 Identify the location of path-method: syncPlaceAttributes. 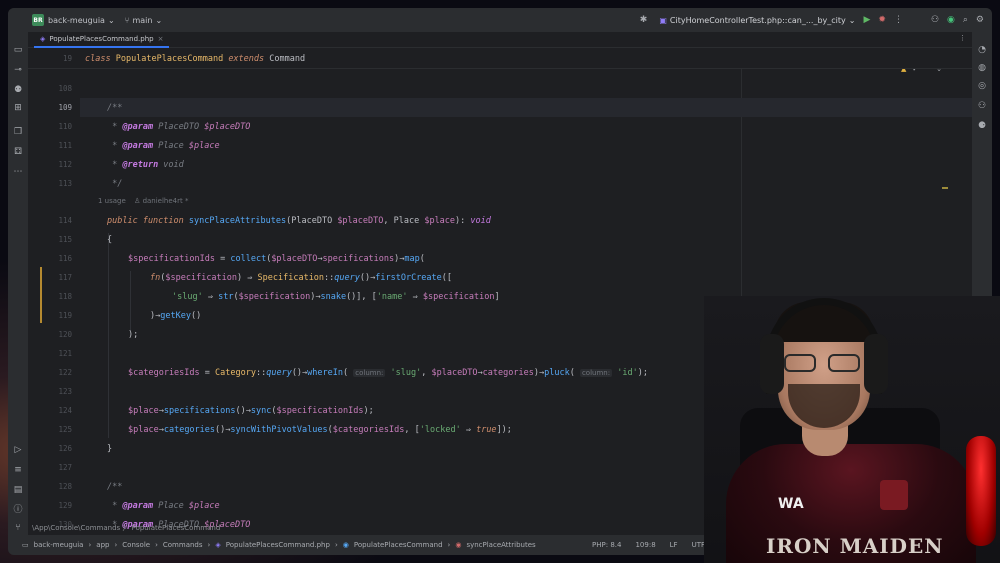
(500, 545).